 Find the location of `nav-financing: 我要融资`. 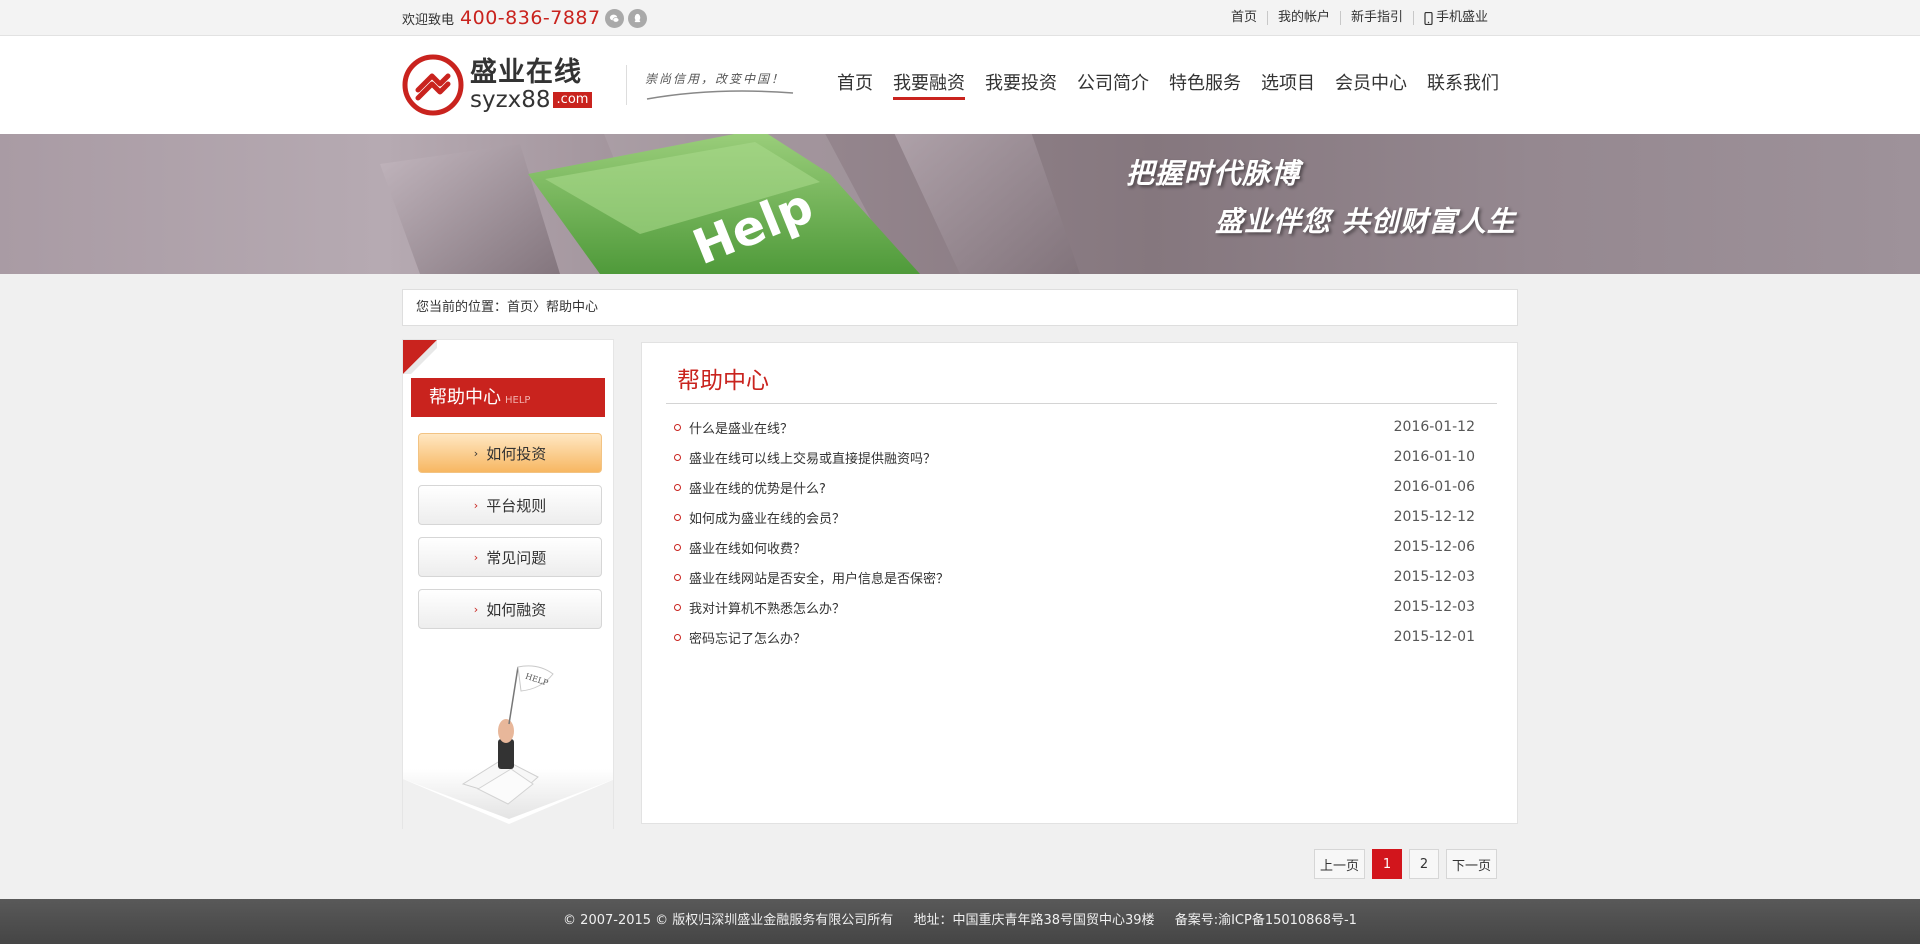

nav-financing: 我要融资 is located at coordinates (929, 85).